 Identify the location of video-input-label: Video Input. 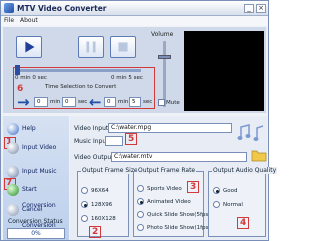
(91, 128).